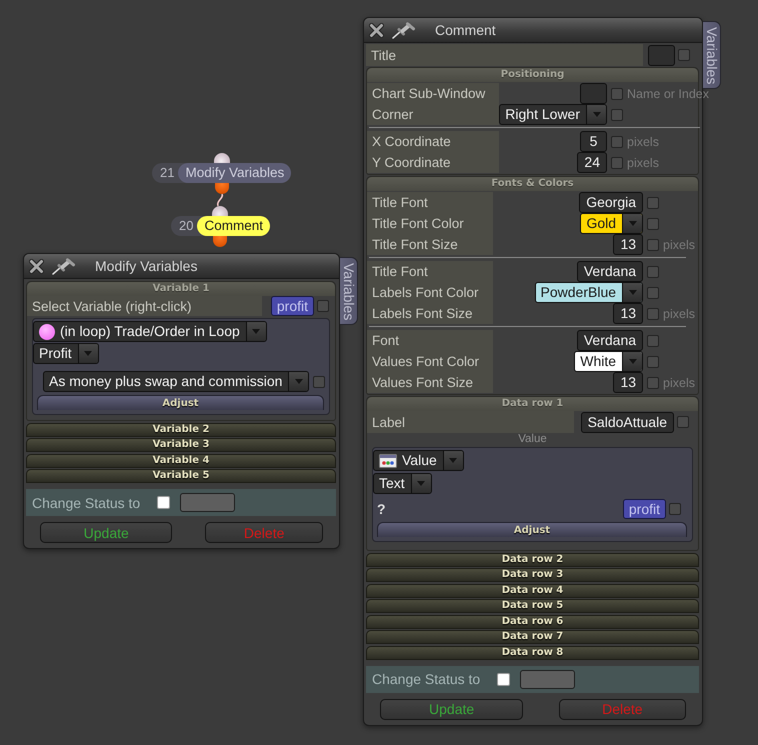  I want to click on input-field: 24, so click(592, 162).